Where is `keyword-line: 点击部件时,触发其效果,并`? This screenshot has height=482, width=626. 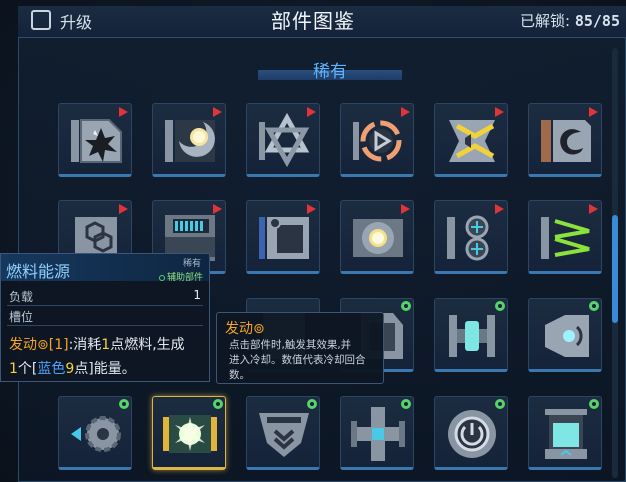 keyword-line: 点击部件时,触发其效果,并 is located at coordinates (290, 345).